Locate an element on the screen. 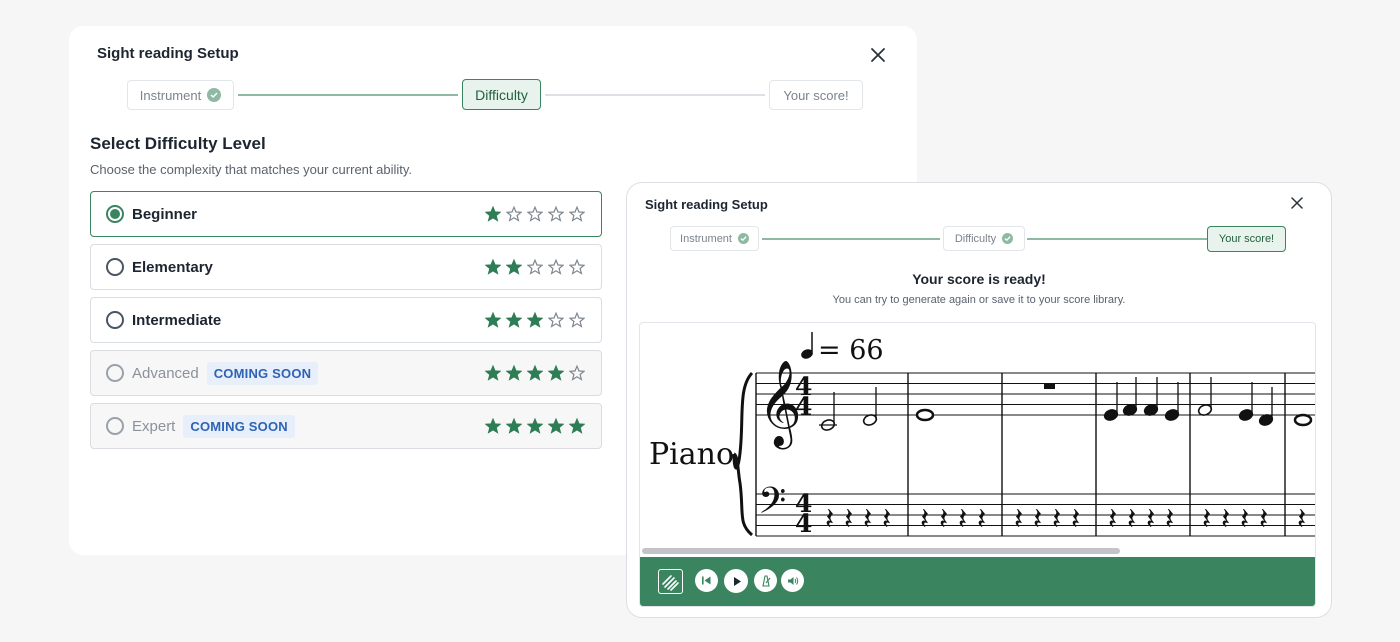 Image resolution: width=1400 pixels, height=642 pixels. option-advanced: Advanced COMING SOON is located at coordinates (346, 373).